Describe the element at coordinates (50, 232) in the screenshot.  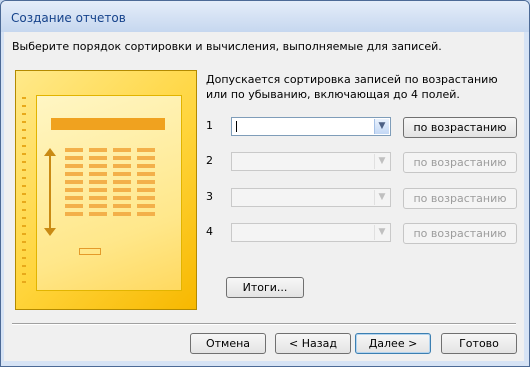
I see `sort-arrow-down-icon` at that location.